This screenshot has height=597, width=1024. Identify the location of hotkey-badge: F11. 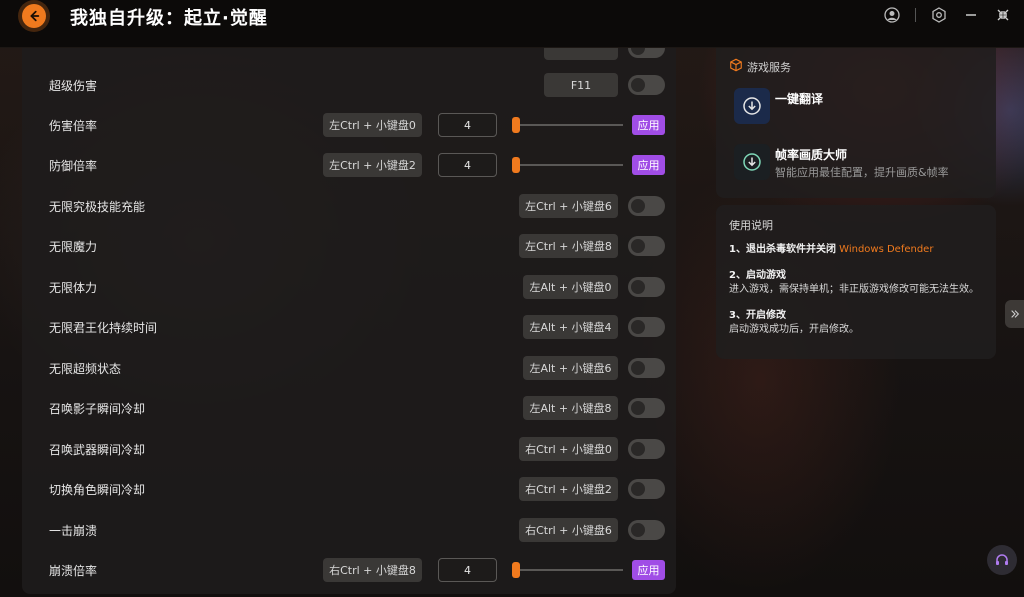
(581, 85).